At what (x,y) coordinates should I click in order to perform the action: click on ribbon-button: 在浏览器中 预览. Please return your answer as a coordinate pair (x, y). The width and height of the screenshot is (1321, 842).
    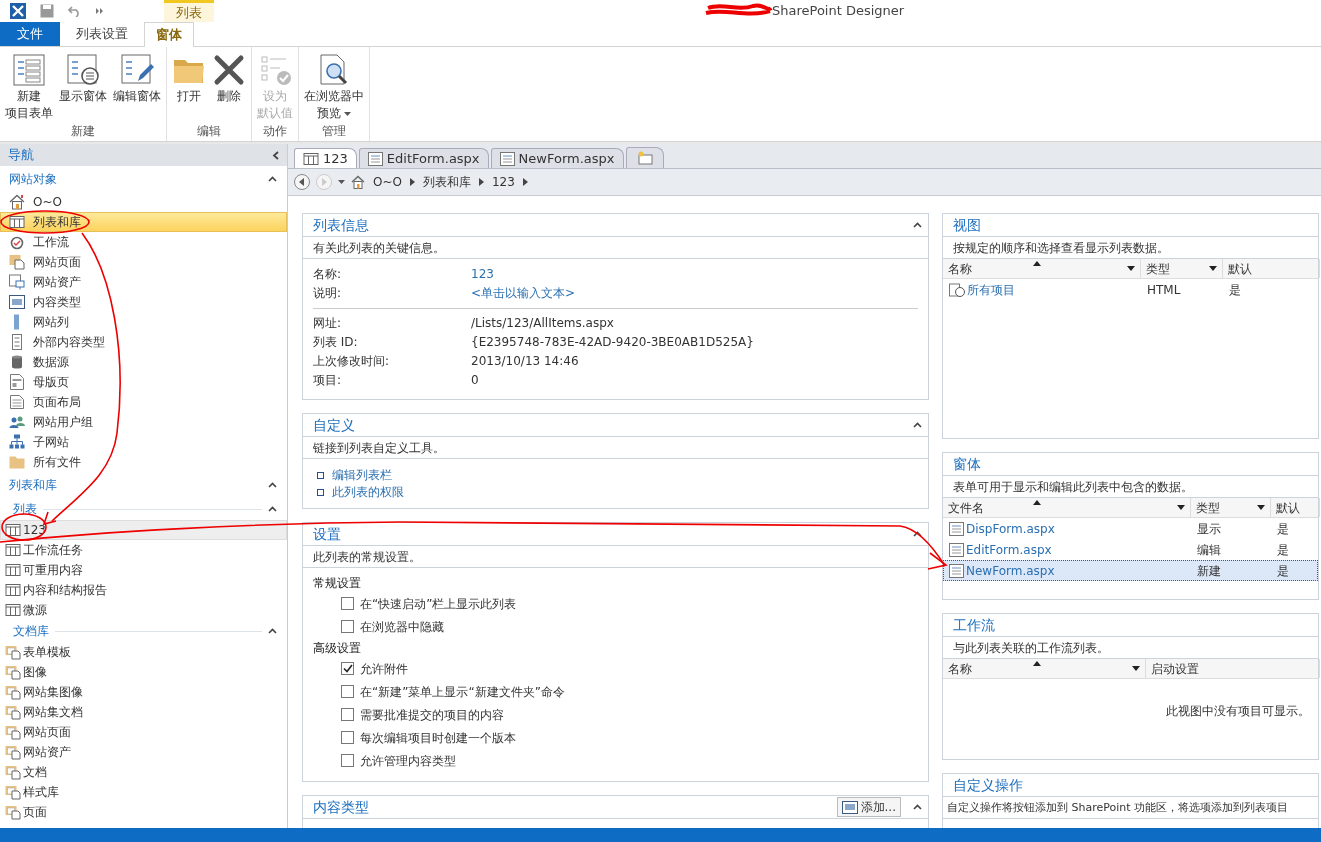
    Looking at the image, I should click on (334, 87).